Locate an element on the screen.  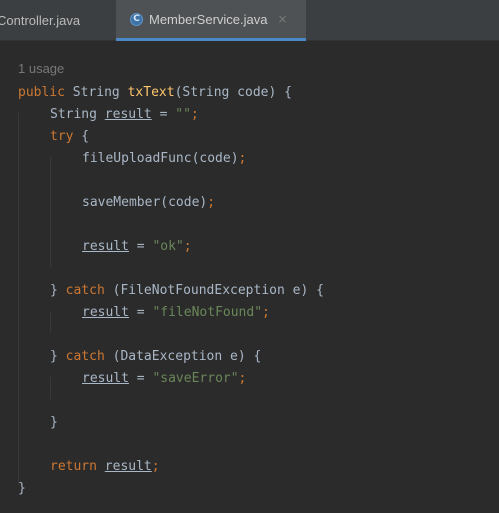
code-line: public String txText(String code) { is located at coordinates (155, 93).